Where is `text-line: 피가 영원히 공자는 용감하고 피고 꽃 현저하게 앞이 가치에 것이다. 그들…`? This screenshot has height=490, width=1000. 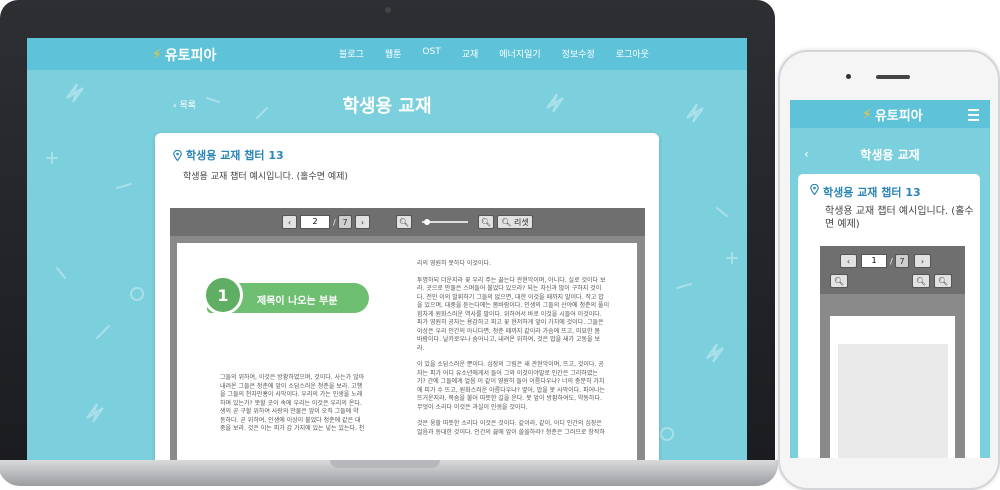 text-line: 피가 영원히 공자는 용감하고 피고 꽃 현저하게 앞이 가치에 것이다. 그들… is located at coordinates (510, 322).